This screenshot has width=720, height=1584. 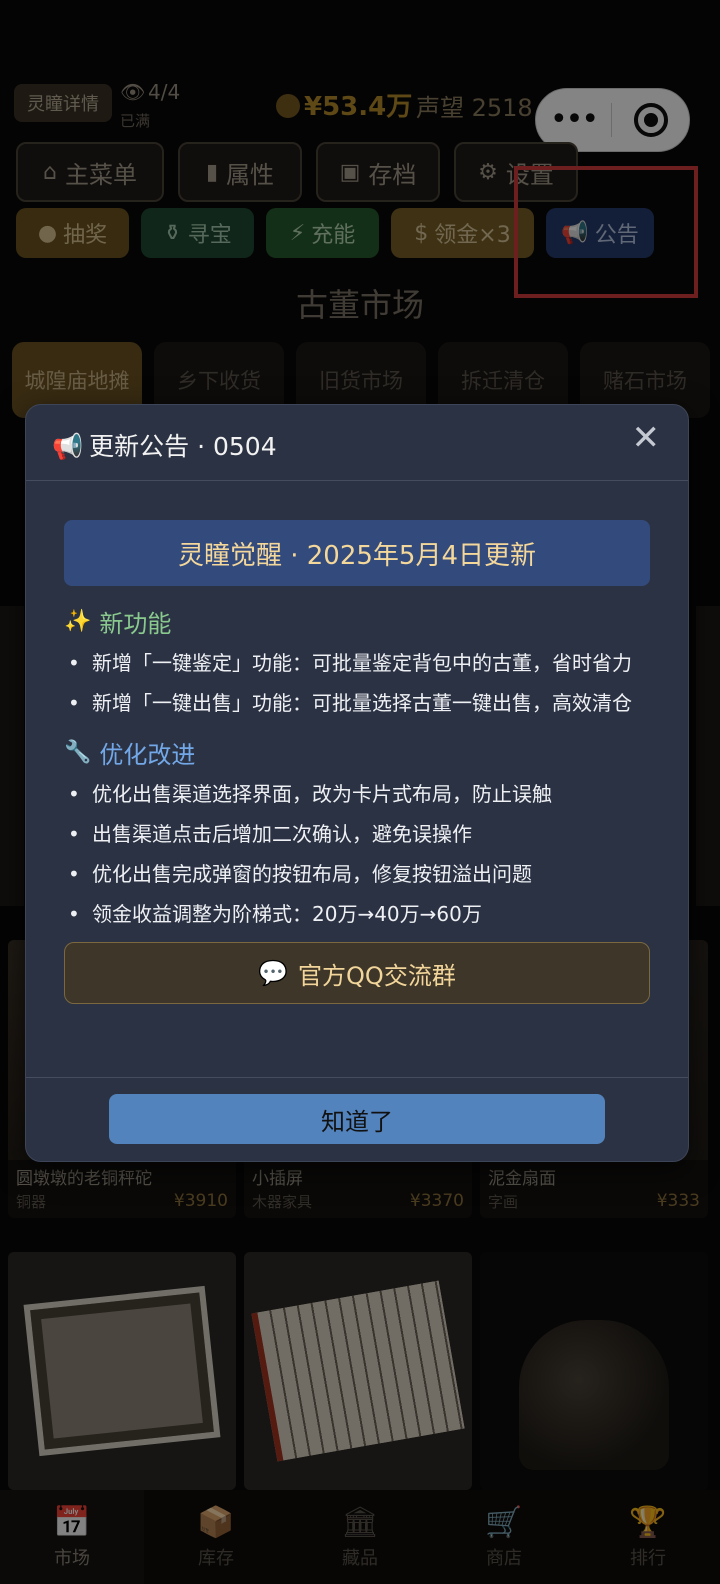 I want to click on got-it-button: 知道了, so click(x=357, y=1119).